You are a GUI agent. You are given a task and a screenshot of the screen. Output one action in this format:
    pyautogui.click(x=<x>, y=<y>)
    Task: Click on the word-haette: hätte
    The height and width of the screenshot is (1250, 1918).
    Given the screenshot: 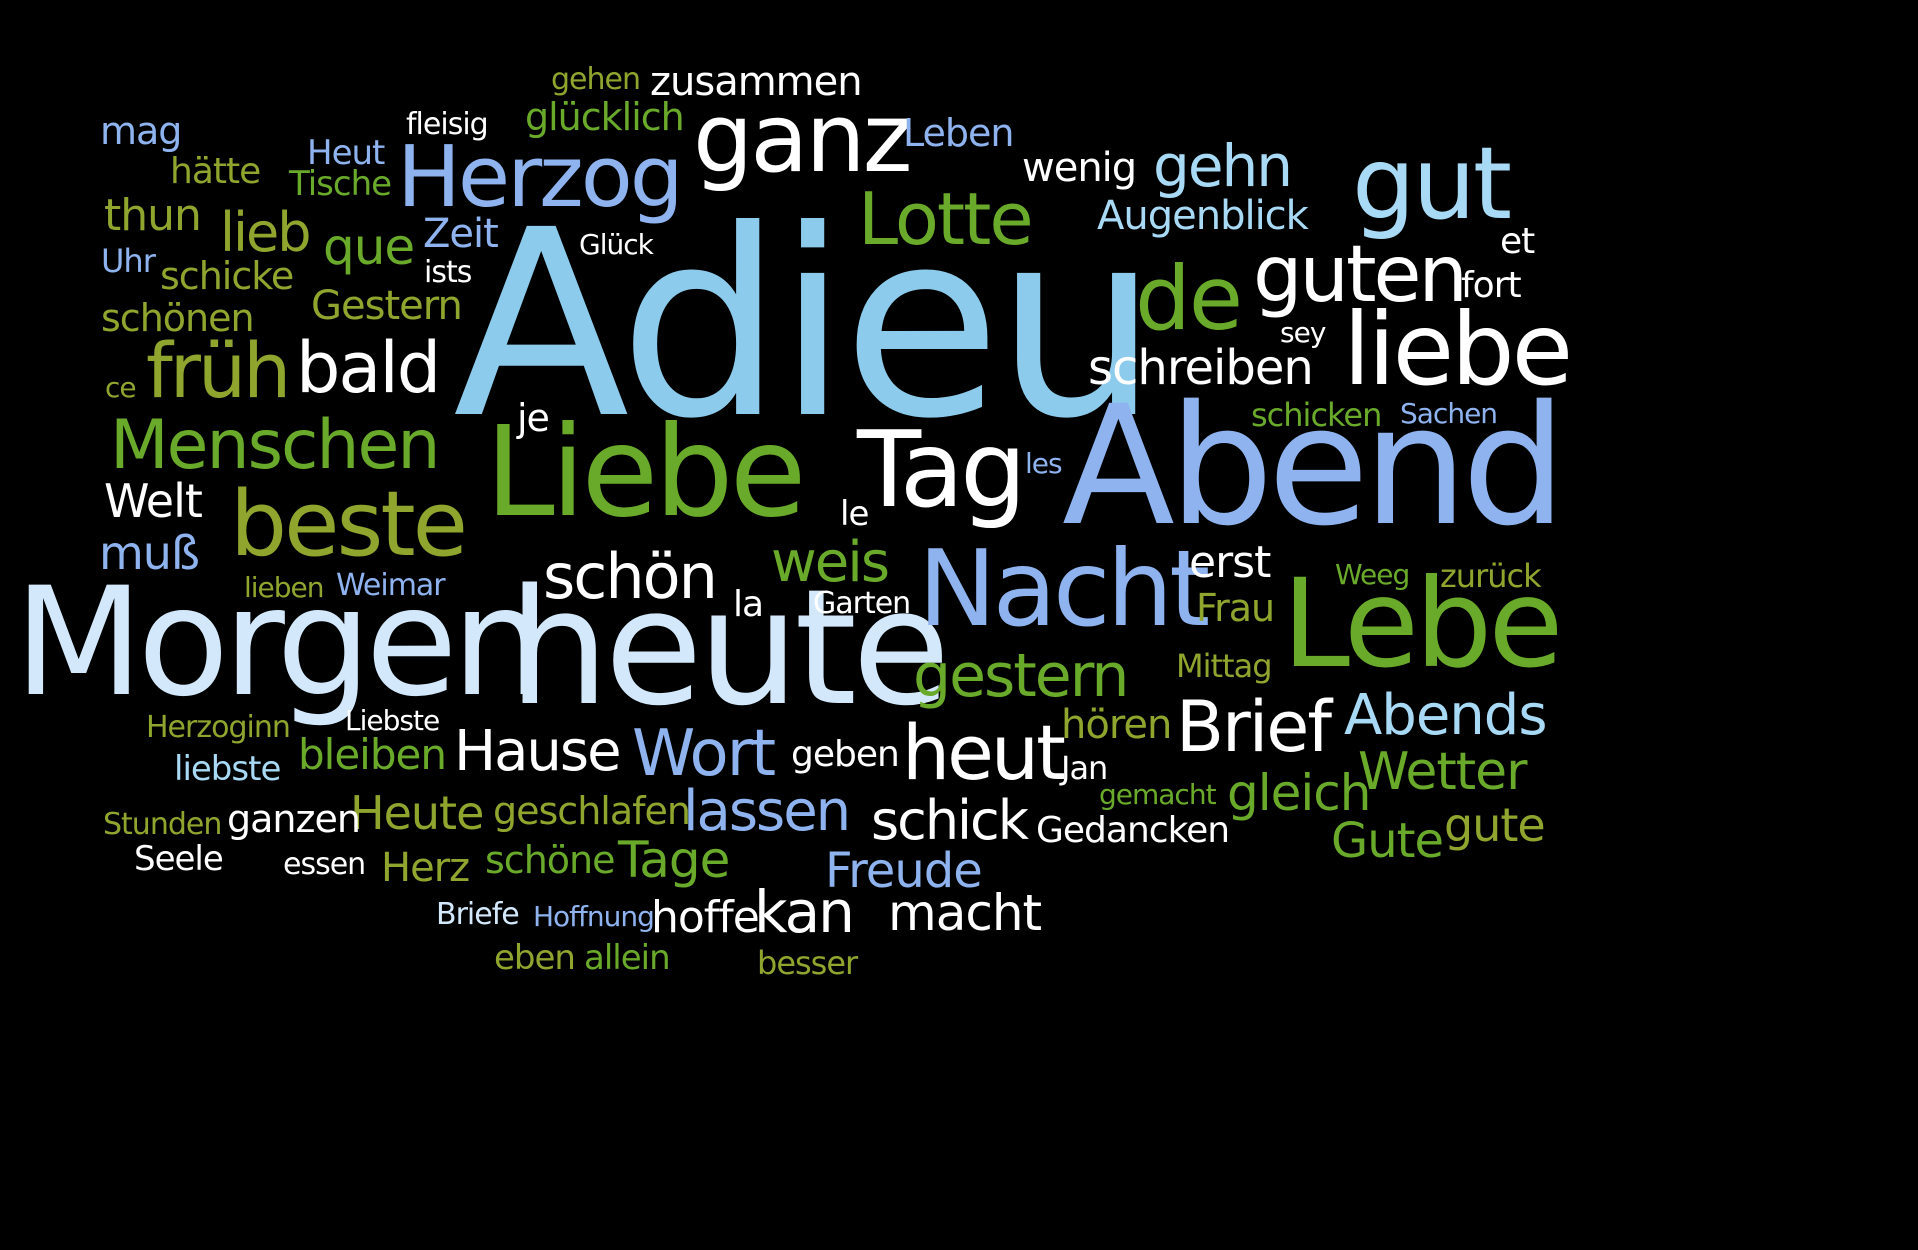 What is the action you would take?
    pyautogui.click(x=215, y=171)
    